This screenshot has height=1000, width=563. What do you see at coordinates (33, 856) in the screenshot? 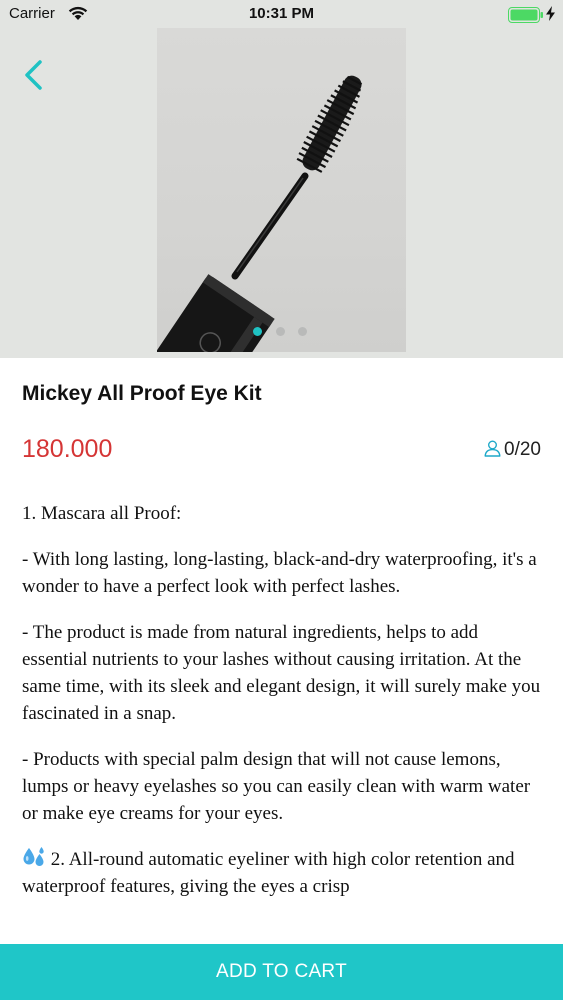
I see `droplets-icon` at bounding box center [33, 856].